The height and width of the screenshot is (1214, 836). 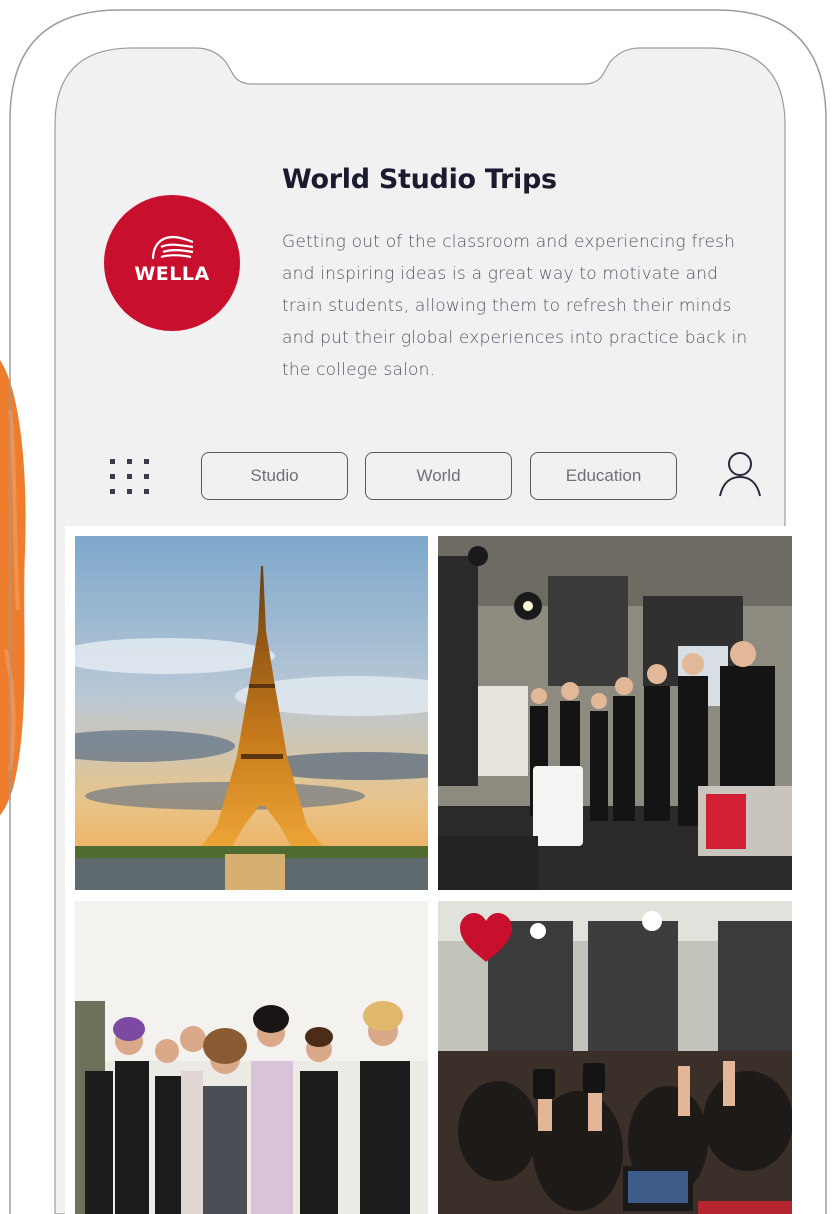 I want to click on stylists-on-stage-photo, so click(x=615, y=713).